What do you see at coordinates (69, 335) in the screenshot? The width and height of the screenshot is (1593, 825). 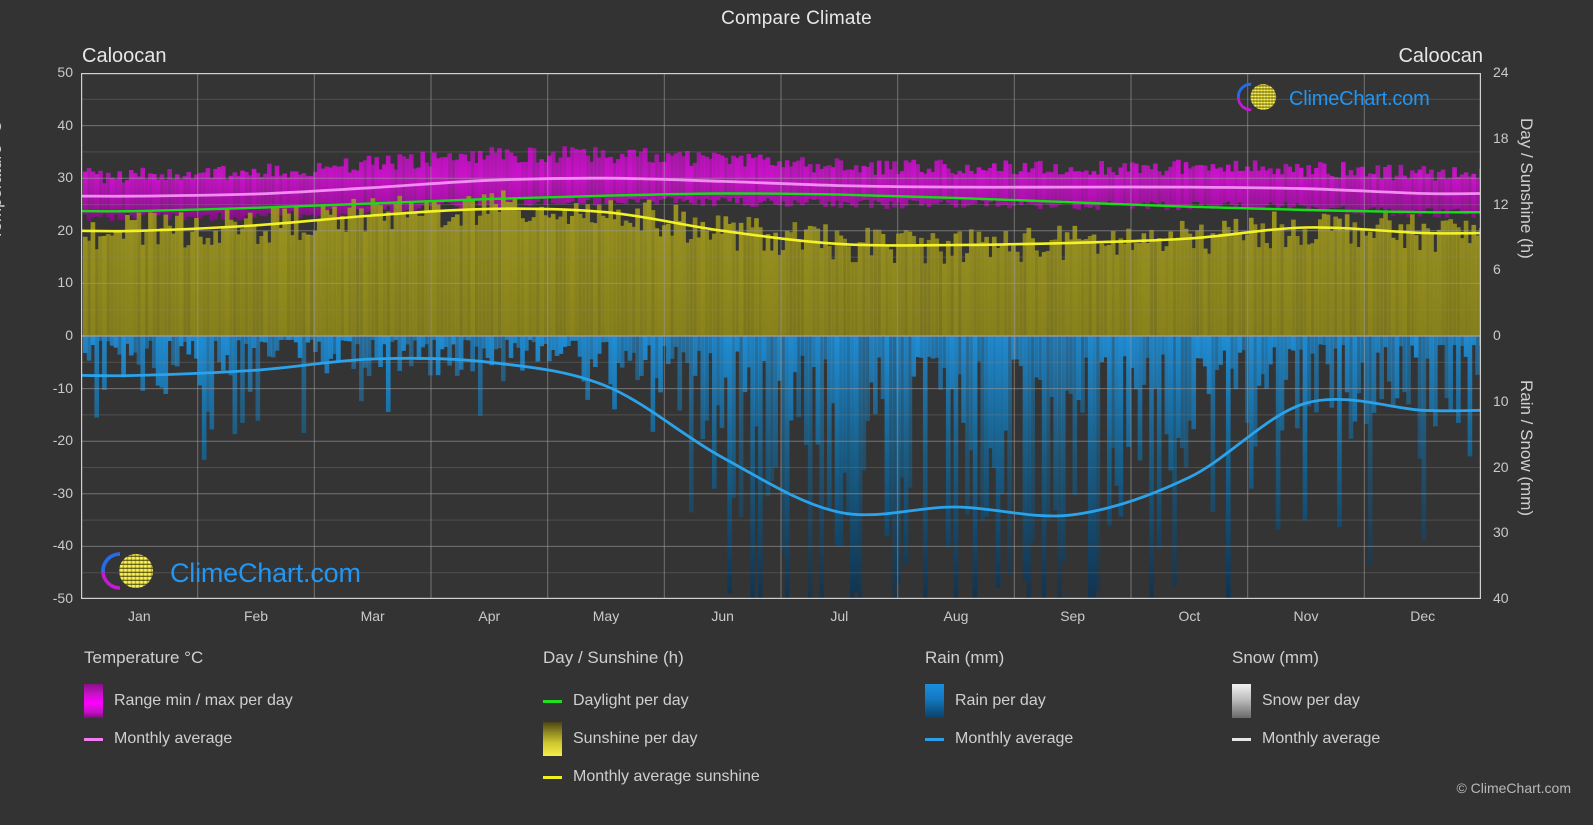 I see `y-tick-left: 0` at bounding box center [69, 335].